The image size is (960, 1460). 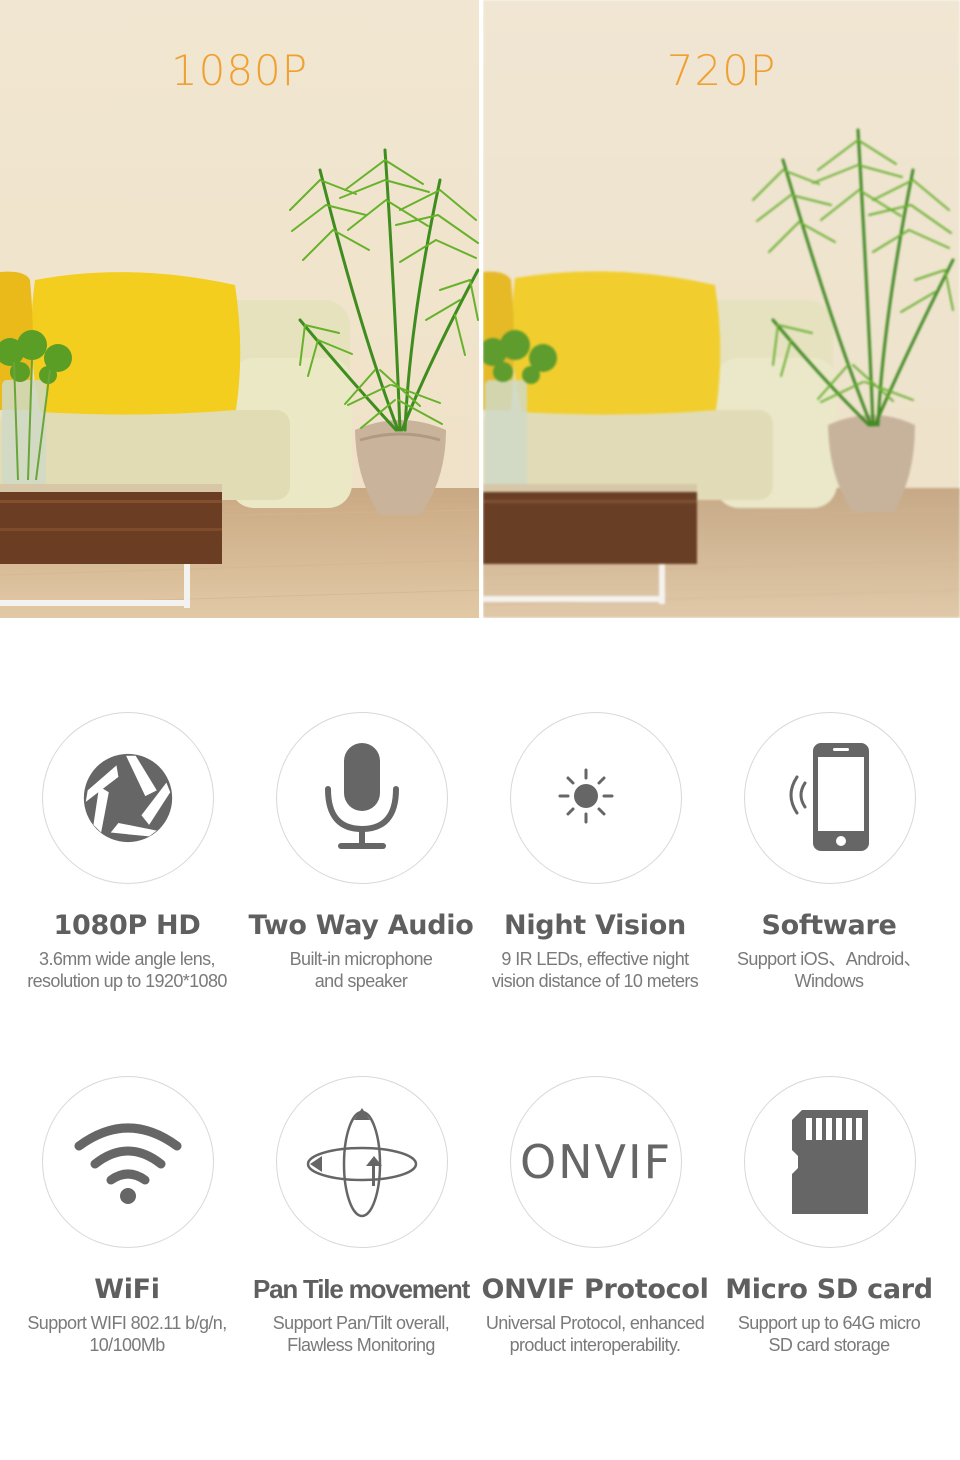 I want to click on feature-description: Support WIFI 802.11 b/g/n, 10/100Mb, so click(x=128, y=1334).